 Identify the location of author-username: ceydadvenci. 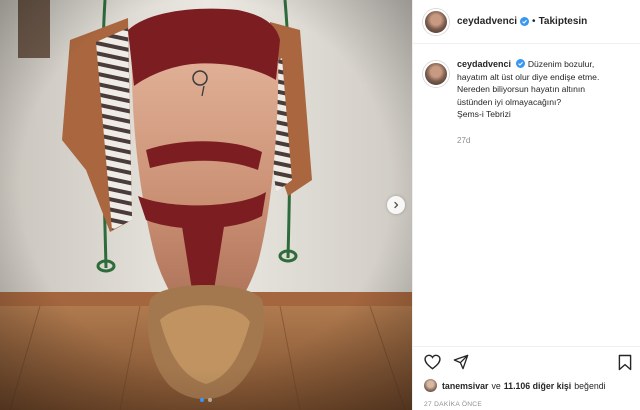
(487, 21).